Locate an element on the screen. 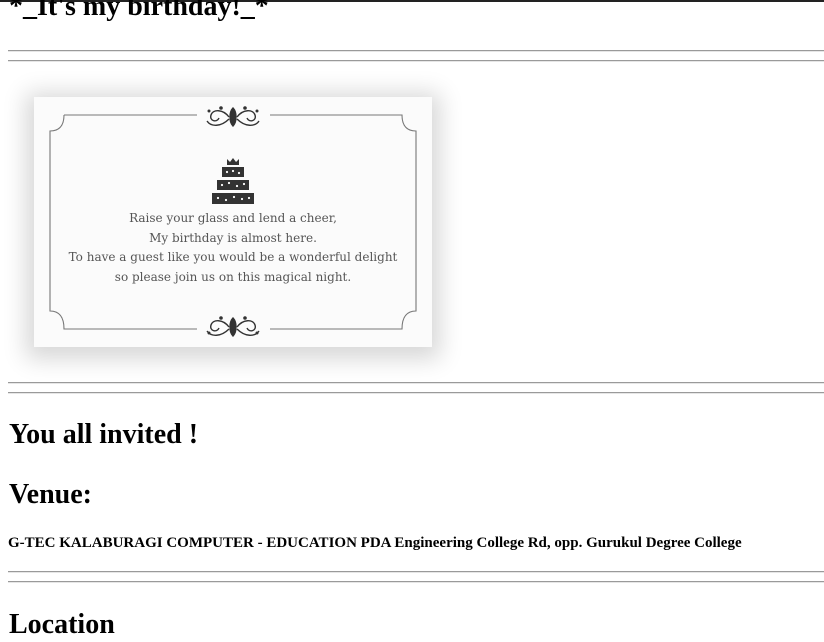  location-heading: Location is located at coordinates (62, 624).